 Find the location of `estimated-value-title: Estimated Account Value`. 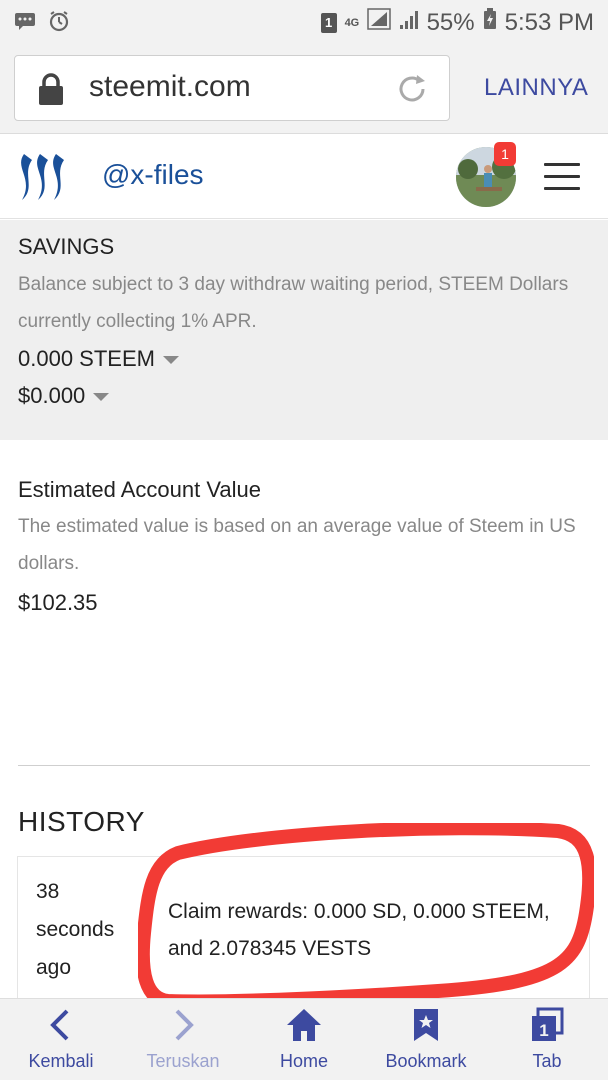

estimated-value-title: Estimated Account Value is located at coordinates (139, 489).